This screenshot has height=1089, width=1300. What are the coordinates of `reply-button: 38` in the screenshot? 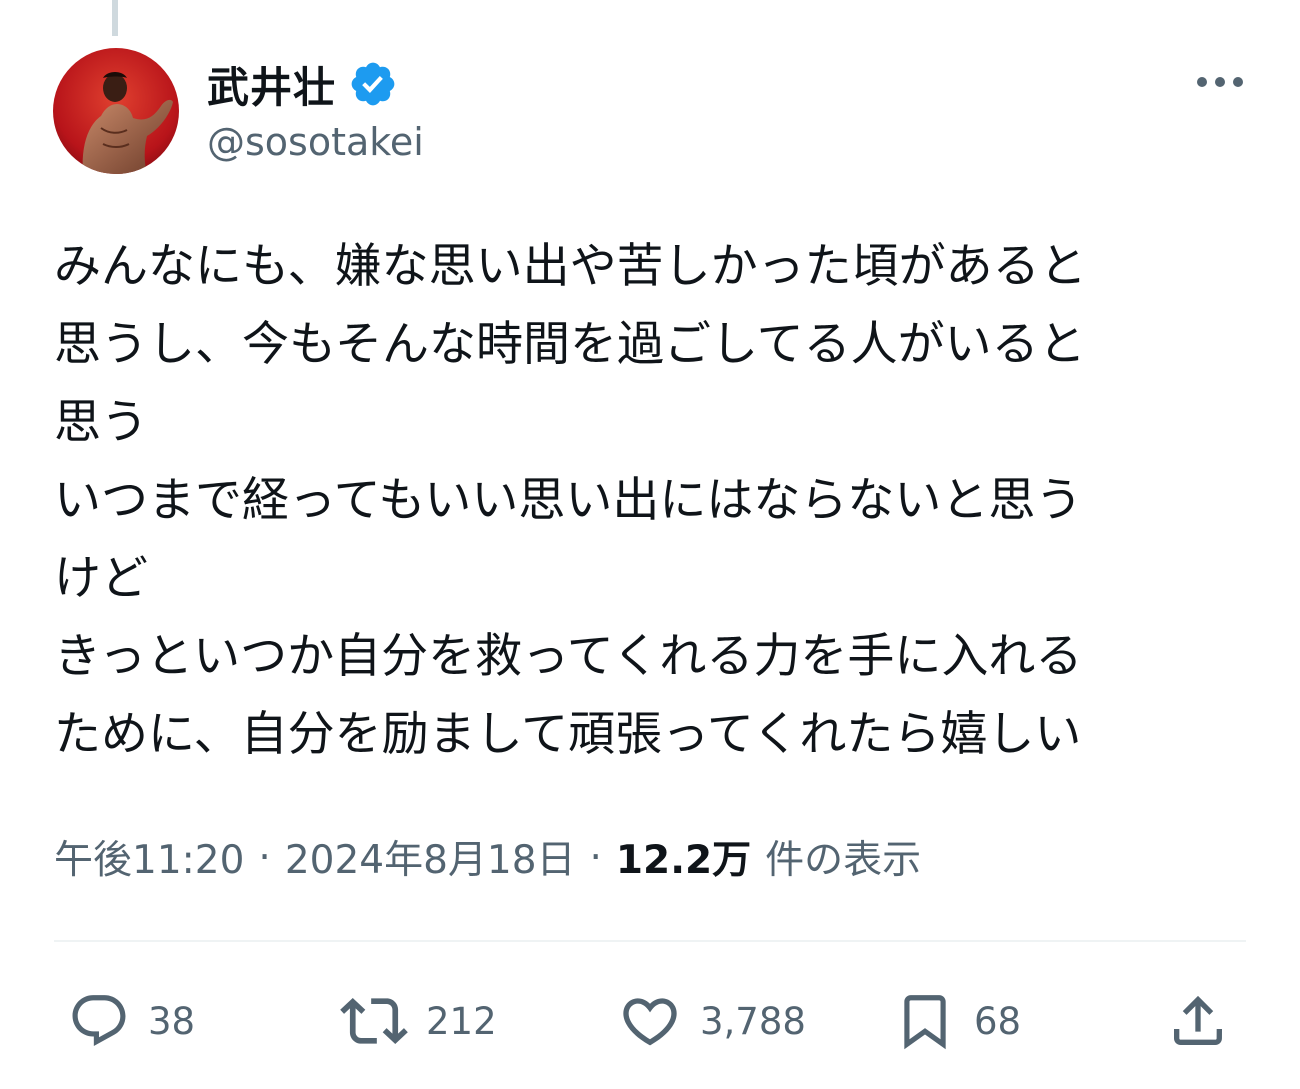 It's located at (131, 1021).